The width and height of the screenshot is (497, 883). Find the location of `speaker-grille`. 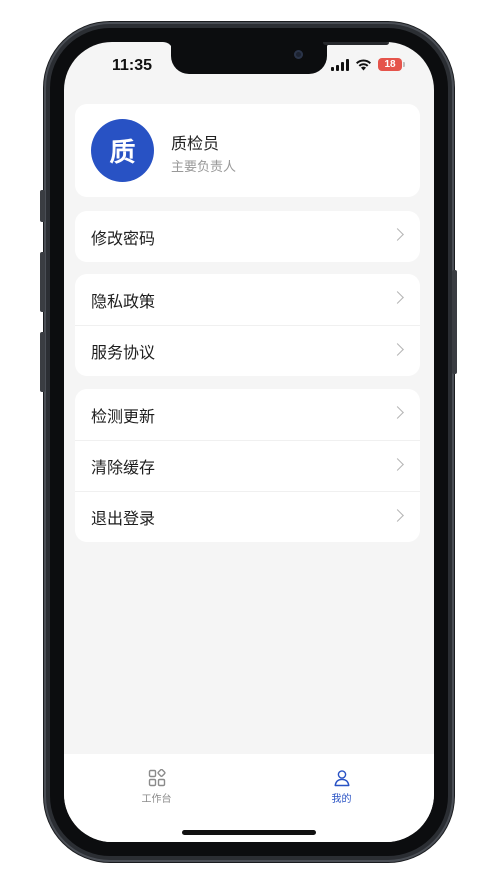

speaker-grille is located at coordinates (356, 43).